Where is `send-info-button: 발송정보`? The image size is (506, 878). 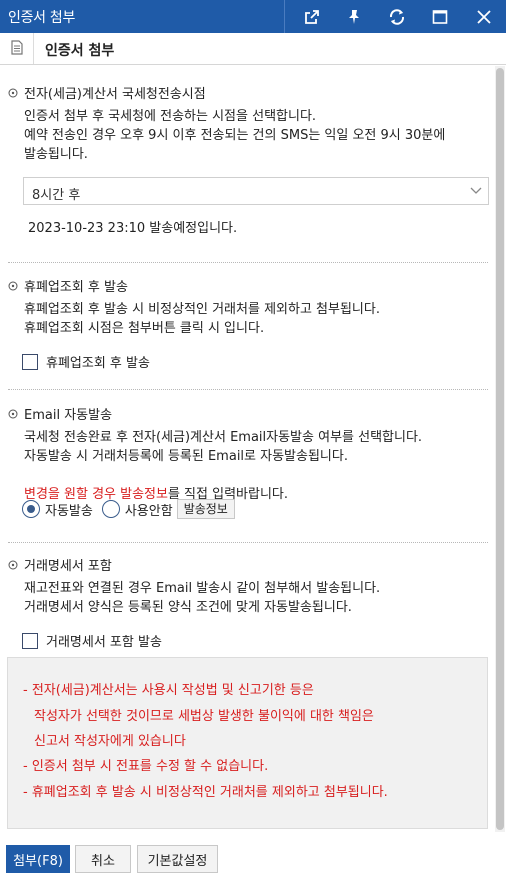 send-info-button: 발송정보 is located at coordinates (205, 509).